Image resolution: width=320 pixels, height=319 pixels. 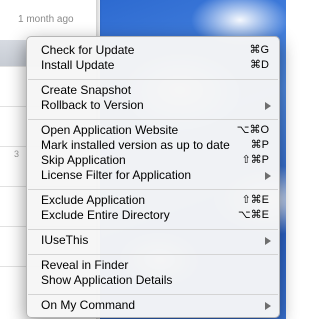 I want to click on relative-time-label: 1 month ago, so click(x=46, y=19).